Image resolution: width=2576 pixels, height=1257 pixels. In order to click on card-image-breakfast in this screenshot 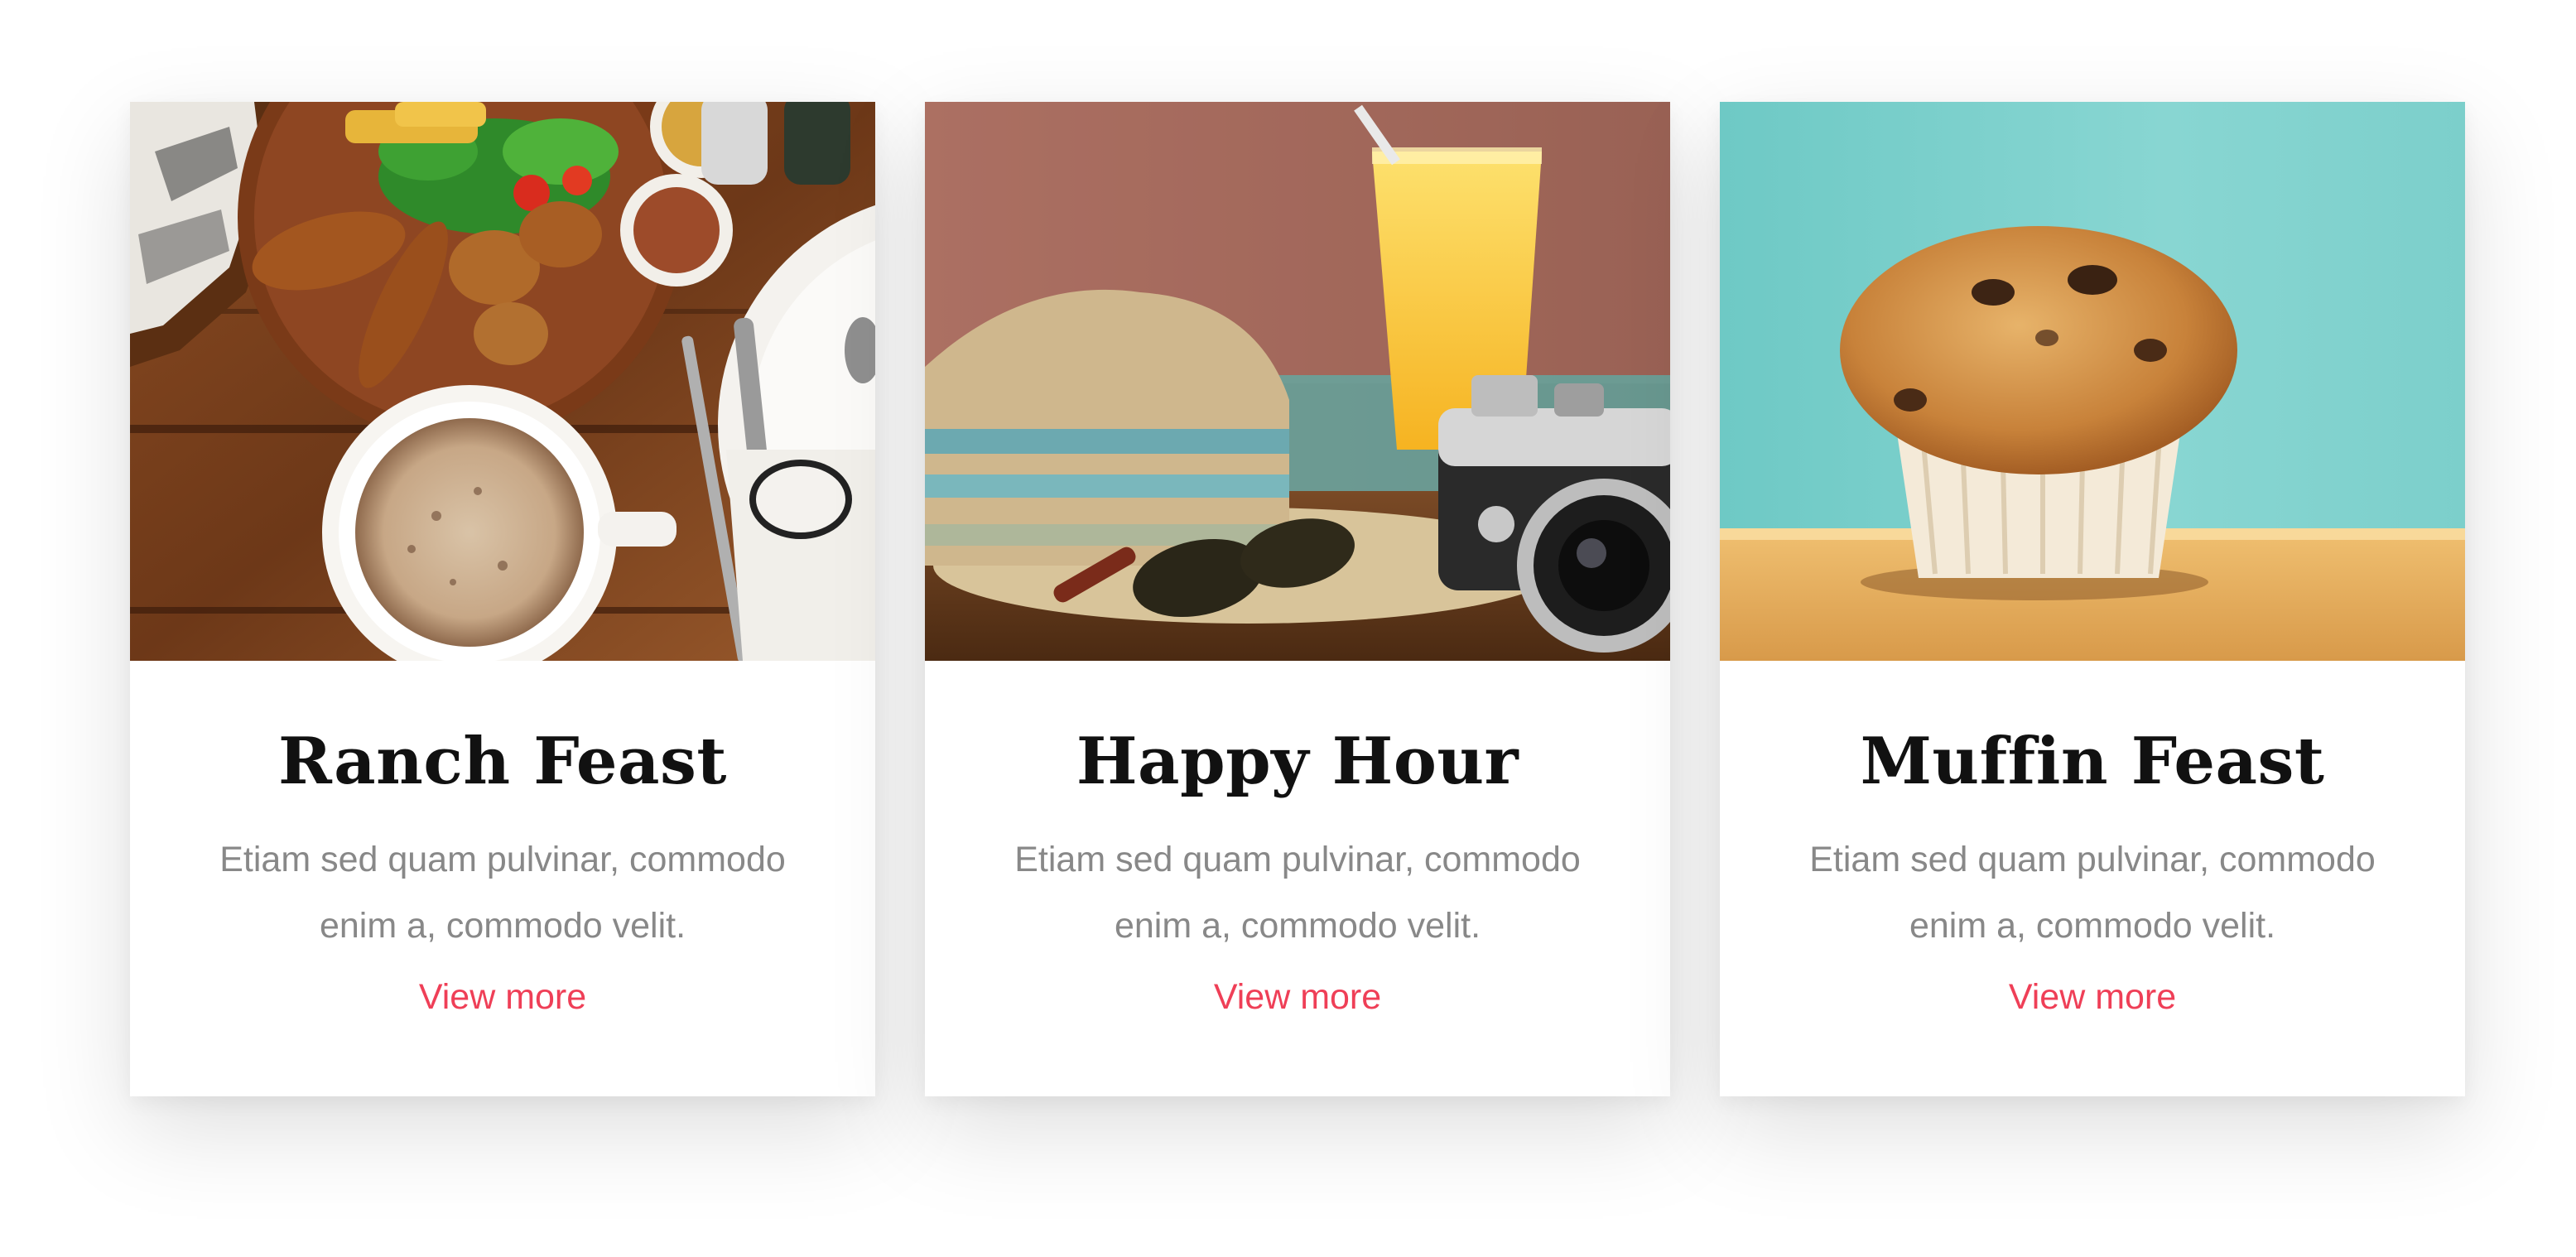, I will do `click(502, 381)`.